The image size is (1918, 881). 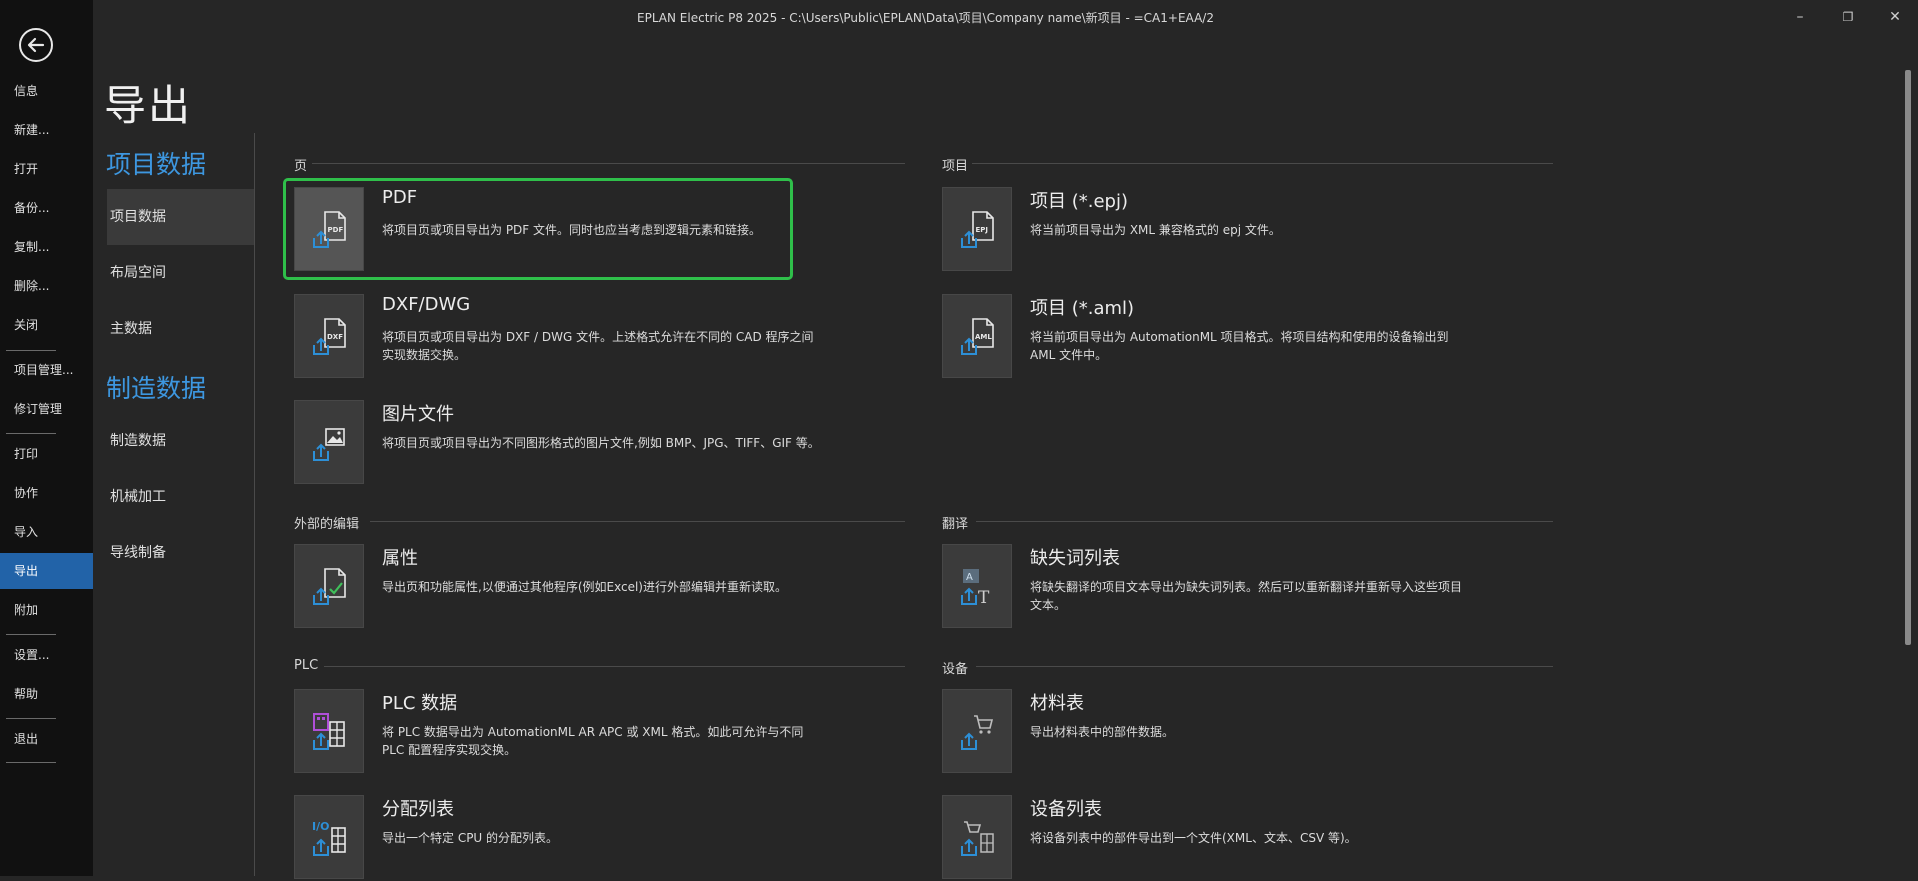 I want to click on section-label-devices: 设备, so click(x=955, y=669).